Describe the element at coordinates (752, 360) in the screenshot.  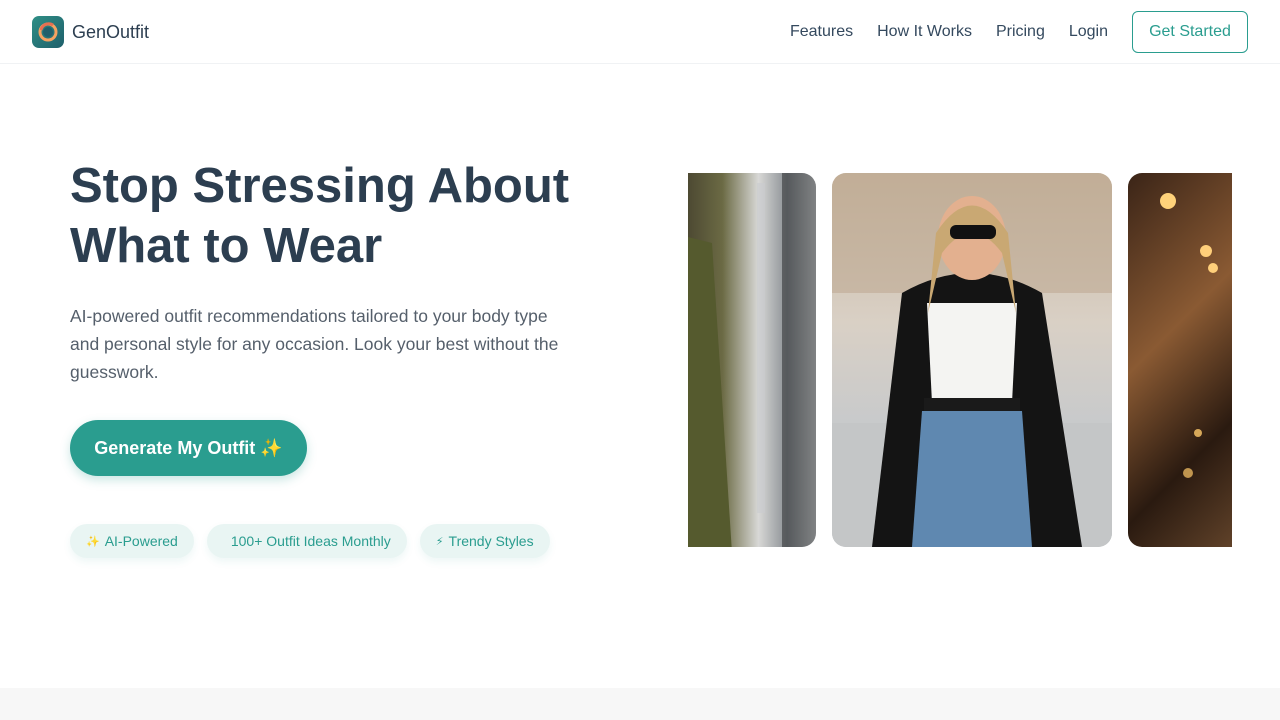
I see `outfit-photo-left` at that location.